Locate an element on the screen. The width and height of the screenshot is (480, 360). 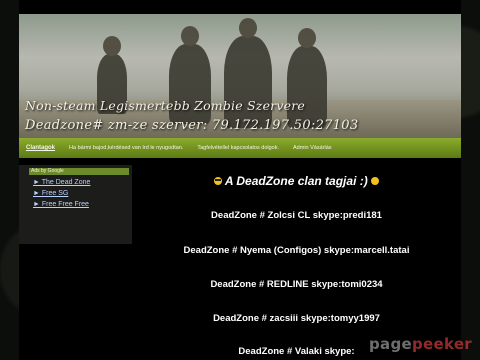
clan-members-title: A DeadZone clan tagjai :) is located at coordinates (296, 181).